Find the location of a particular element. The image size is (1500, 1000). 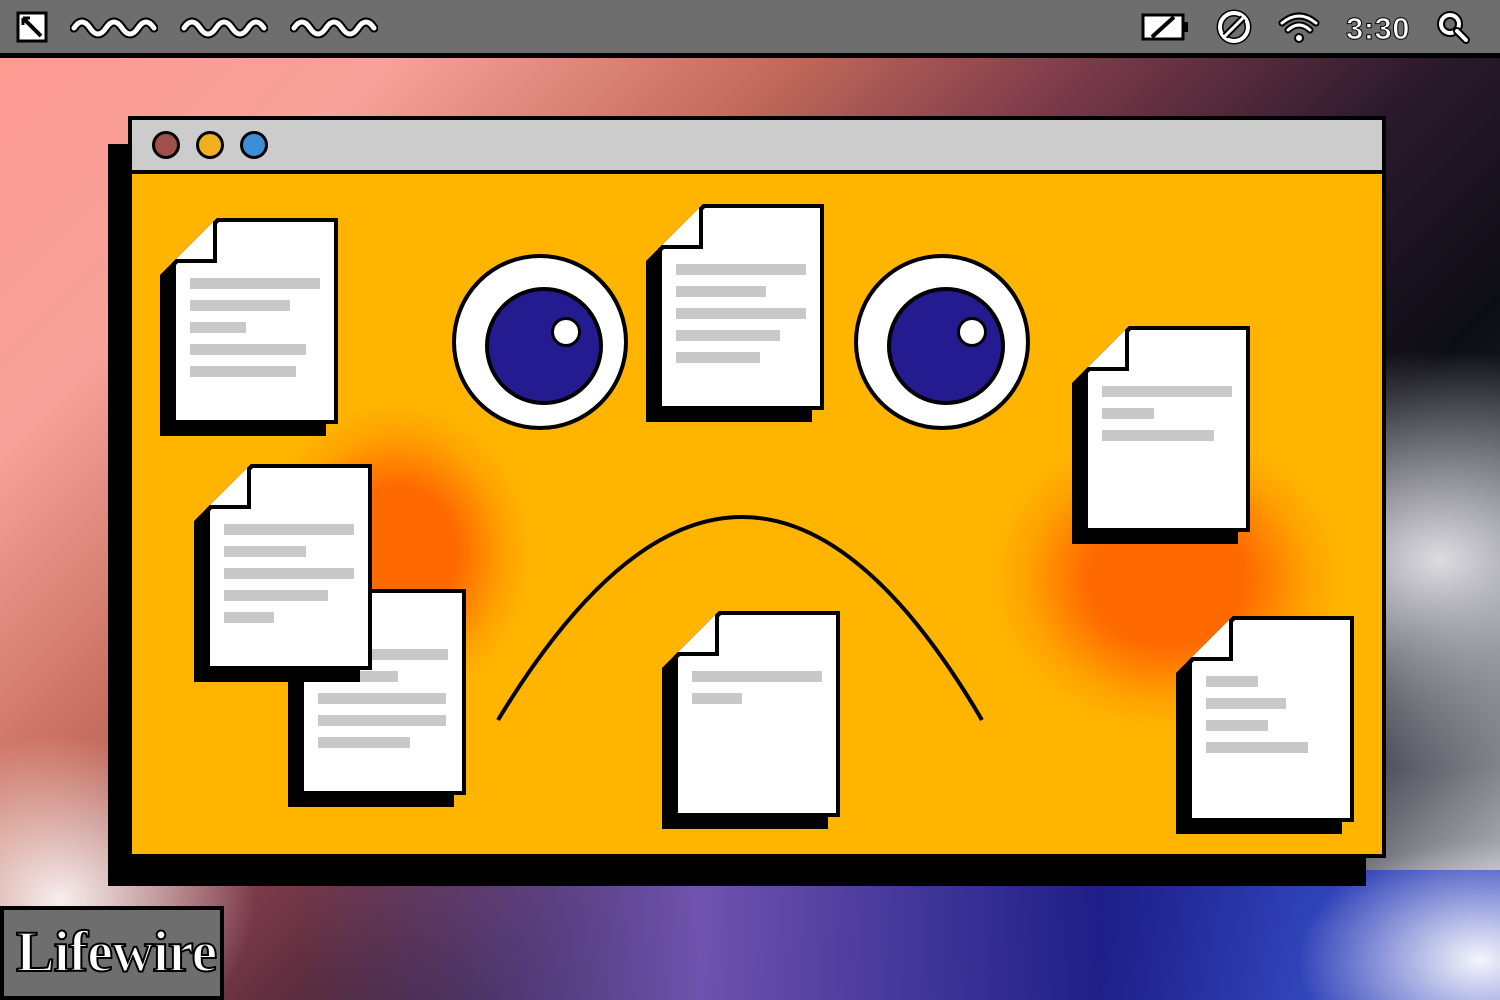

left-eye-glint is located at coordinates (566, 332).